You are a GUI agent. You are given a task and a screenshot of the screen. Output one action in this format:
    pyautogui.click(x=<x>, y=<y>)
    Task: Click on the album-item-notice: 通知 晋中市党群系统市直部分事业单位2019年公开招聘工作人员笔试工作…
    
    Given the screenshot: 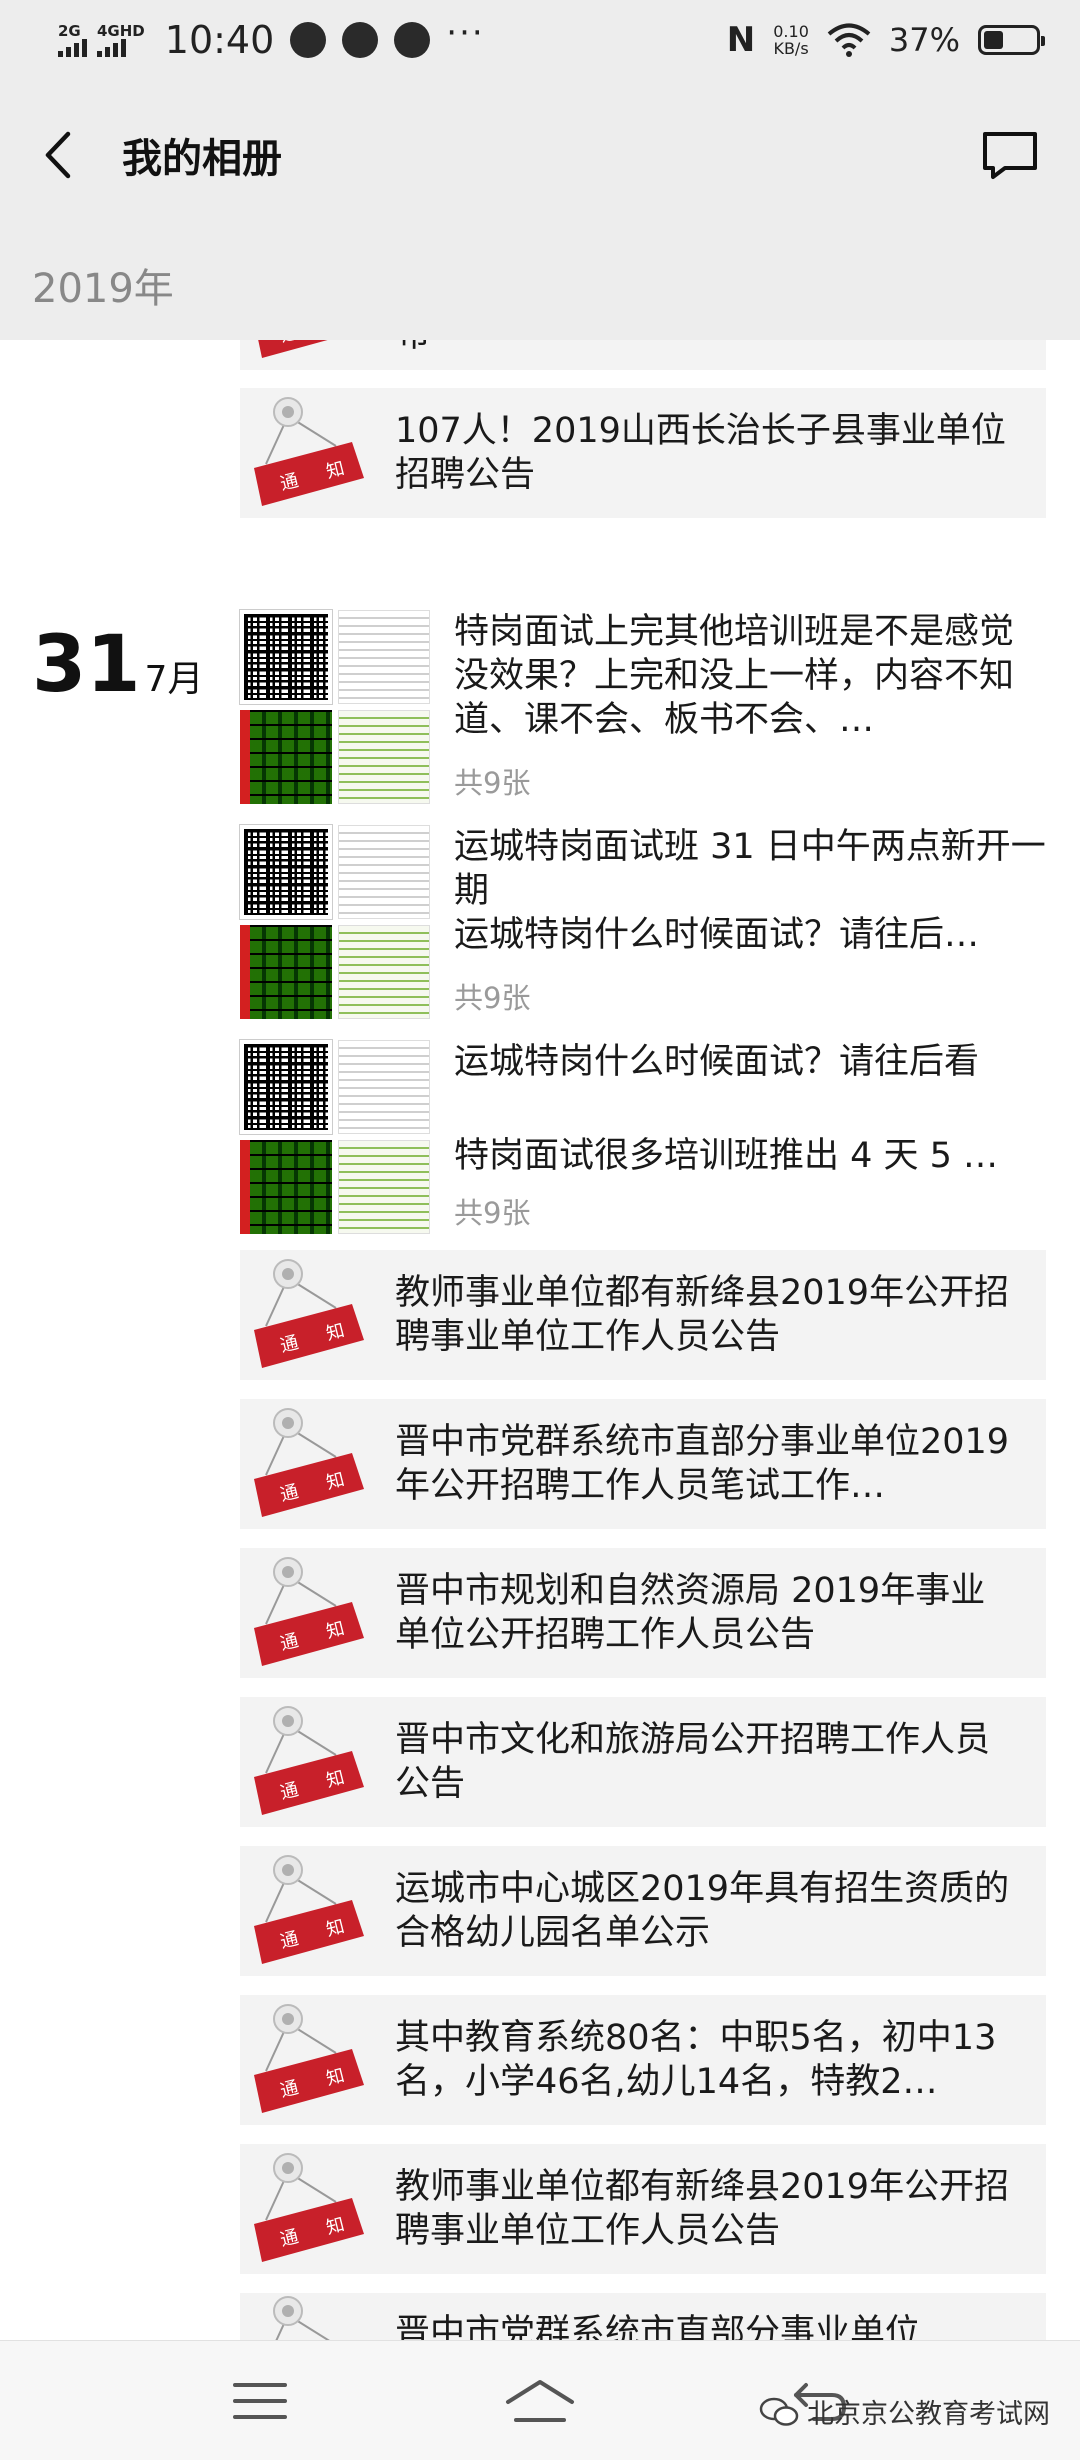 What is the action you would take?
    pyautogui.click(x=643, y=1464)
    